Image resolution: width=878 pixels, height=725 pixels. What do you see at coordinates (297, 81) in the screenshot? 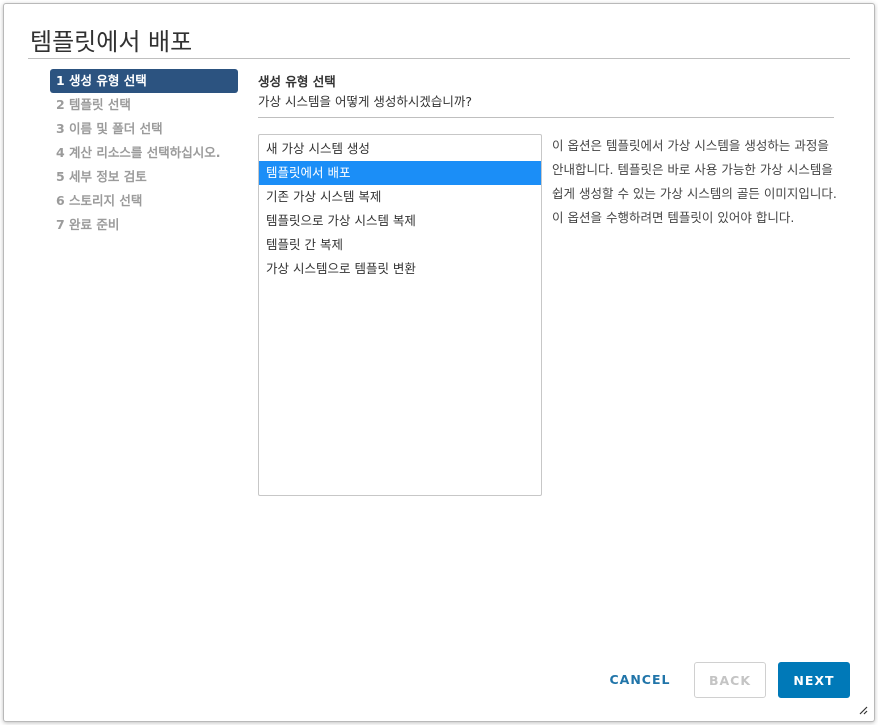
I see `section-title: 생성 유형 선택` at bounding box center [297, 81].